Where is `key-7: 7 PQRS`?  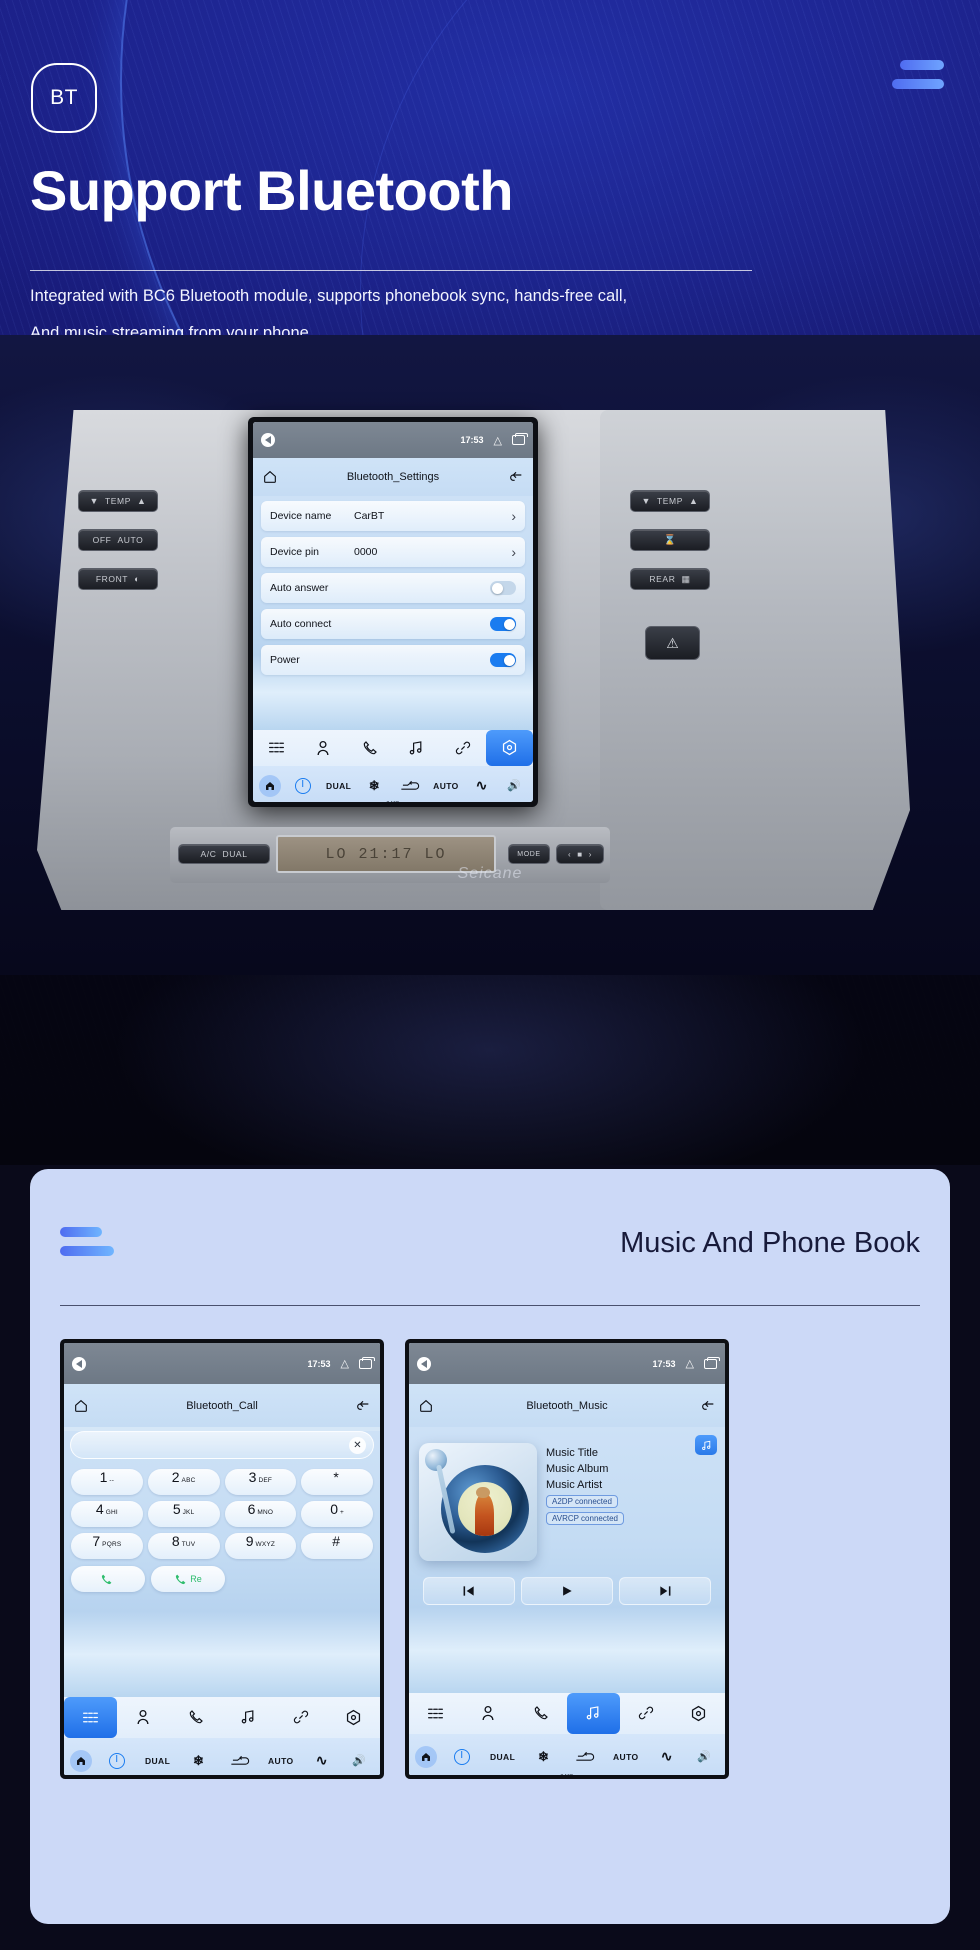 key-7: 7 PQRS is located at coordinates (107, 1546).